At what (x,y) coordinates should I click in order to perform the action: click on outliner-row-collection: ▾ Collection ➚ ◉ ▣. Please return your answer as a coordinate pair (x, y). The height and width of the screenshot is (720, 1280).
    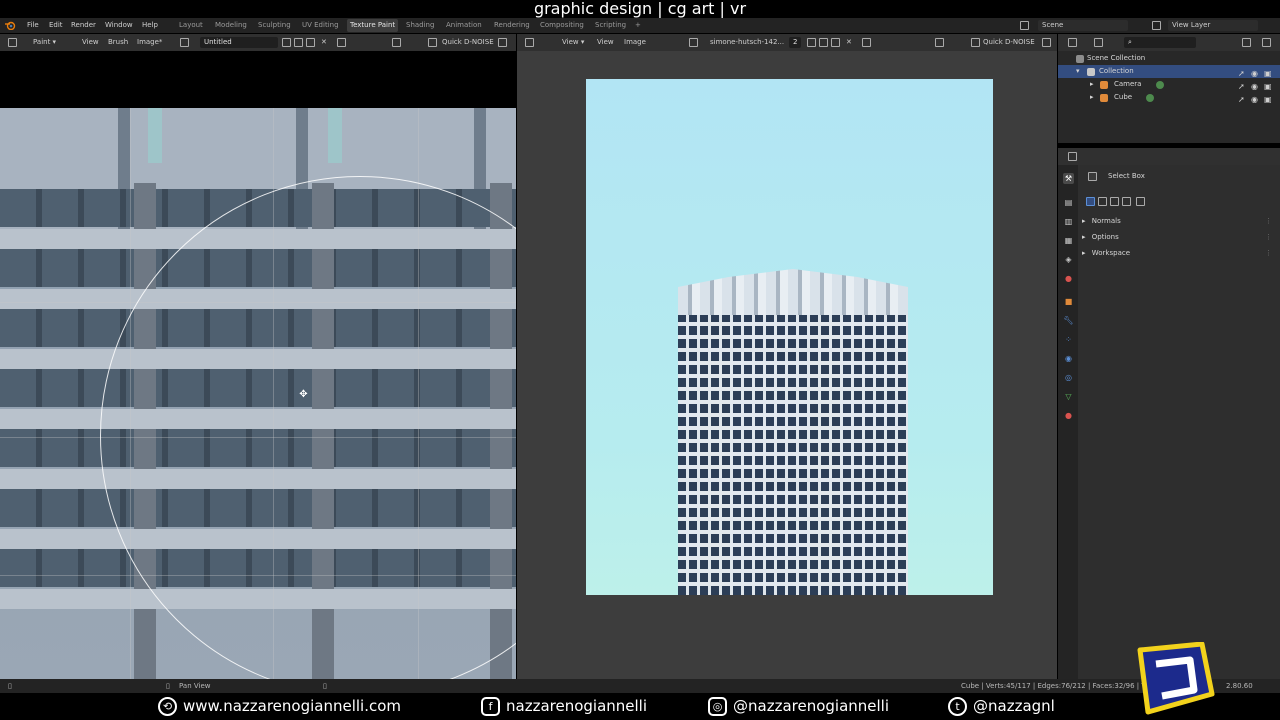
    Looking at the image, I should click on (1169, 71).